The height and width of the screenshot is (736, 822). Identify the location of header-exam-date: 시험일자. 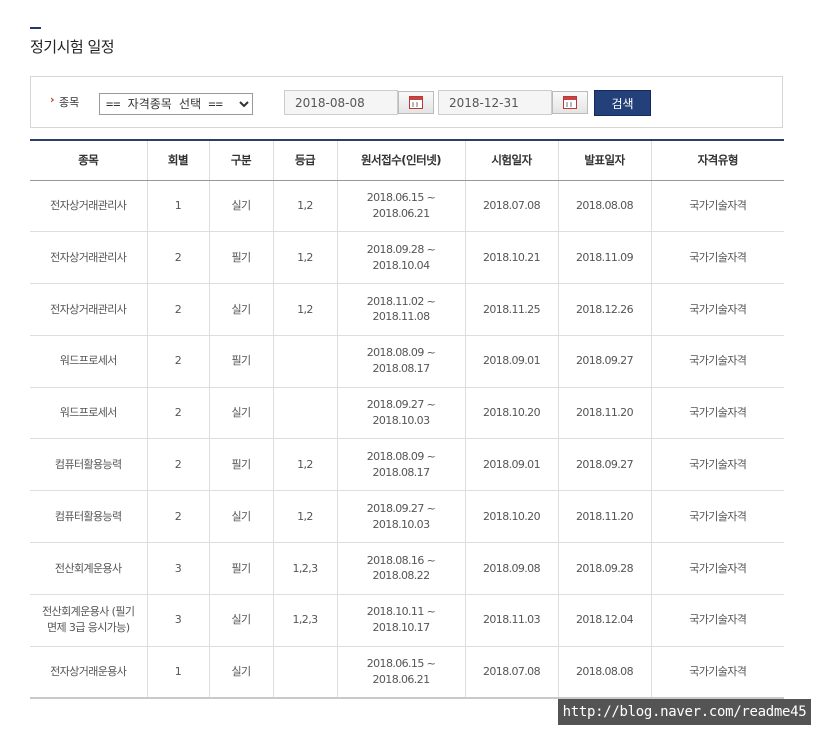
(511, 160).